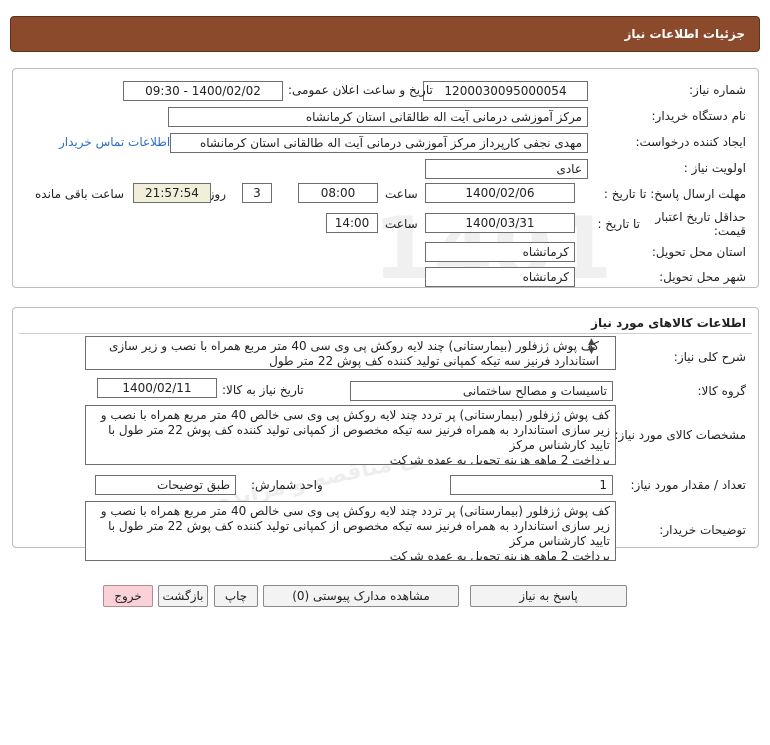 This screenshot has width=770, height=745. What do you see at coordinates (618, 224) in the screenshot?
I see `validity-until-label: تا تاریخ :` at bounding box center [618, 224].